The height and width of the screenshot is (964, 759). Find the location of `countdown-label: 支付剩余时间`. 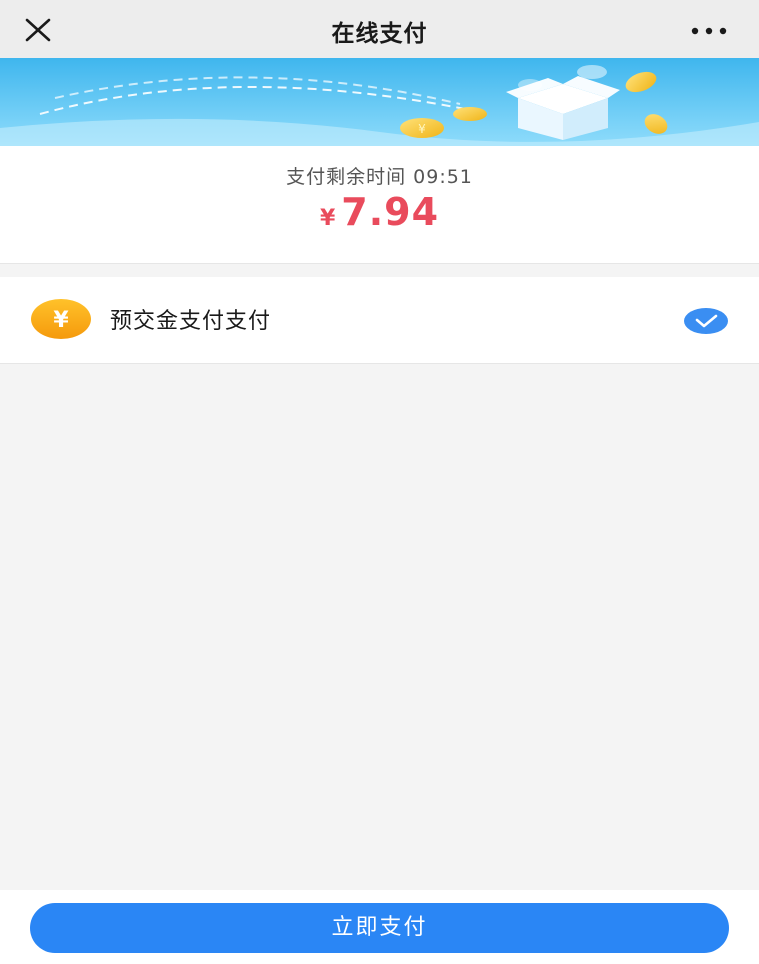

countdown-label: 支付剩余时间 is located at coordinates (346, 177).